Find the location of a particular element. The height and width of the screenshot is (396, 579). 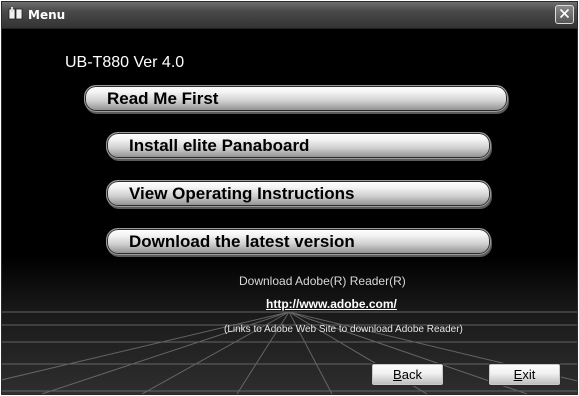

adobe-reader-caption: Download Adobe(R) Reader(R) is located at coordinates (322, 281).